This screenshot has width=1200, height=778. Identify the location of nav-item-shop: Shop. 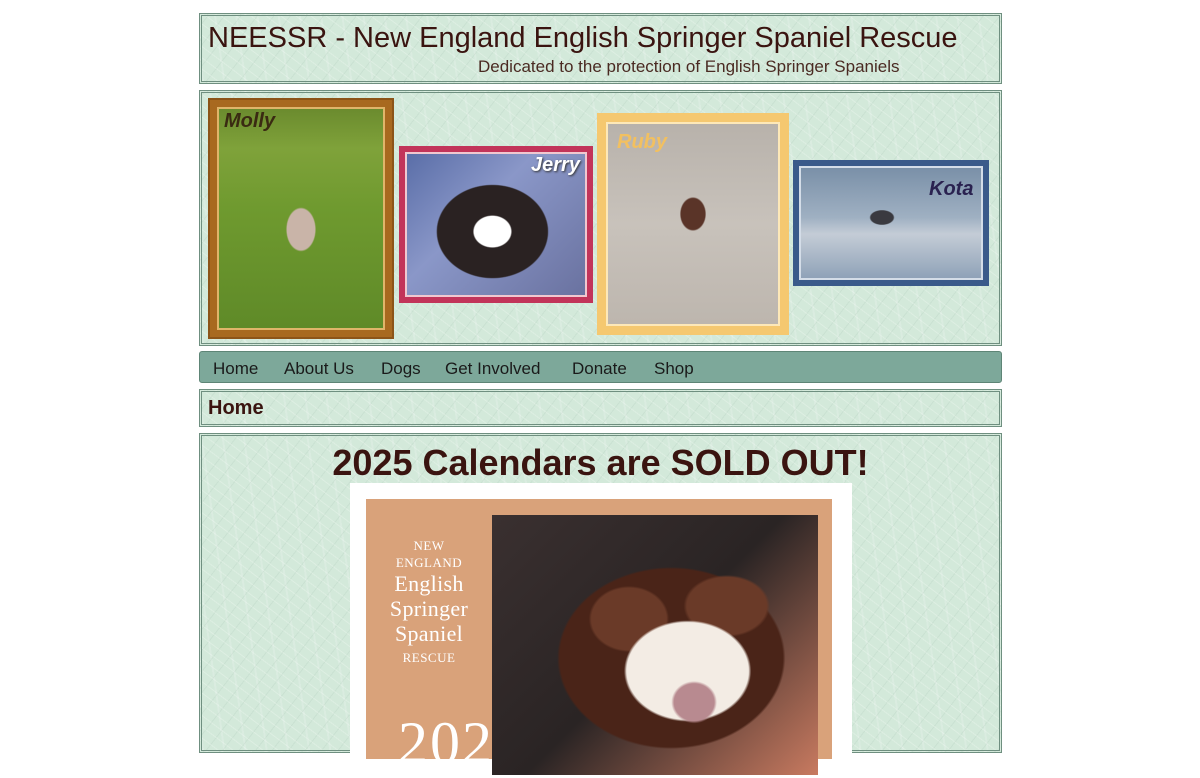
(674, 369).